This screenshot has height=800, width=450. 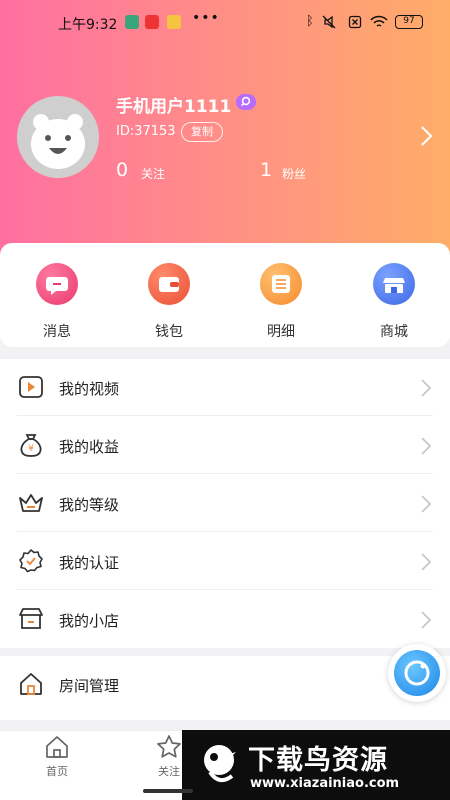 I want to click on wifi-icon, so click(x=379, y=21).